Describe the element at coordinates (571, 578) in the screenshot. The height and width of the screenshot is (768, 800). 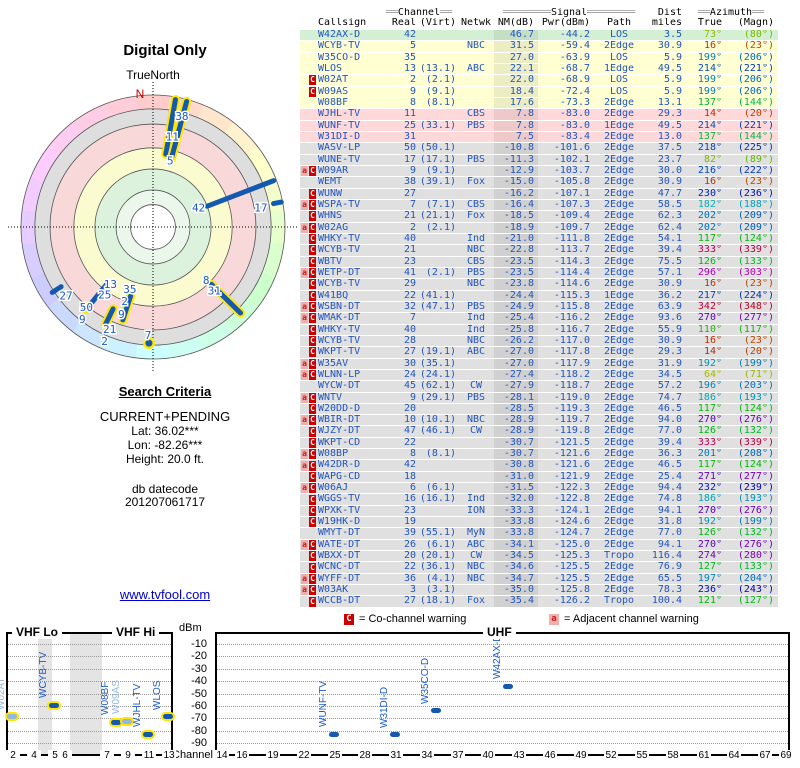
I see `power-cell: -125.5` at that location.